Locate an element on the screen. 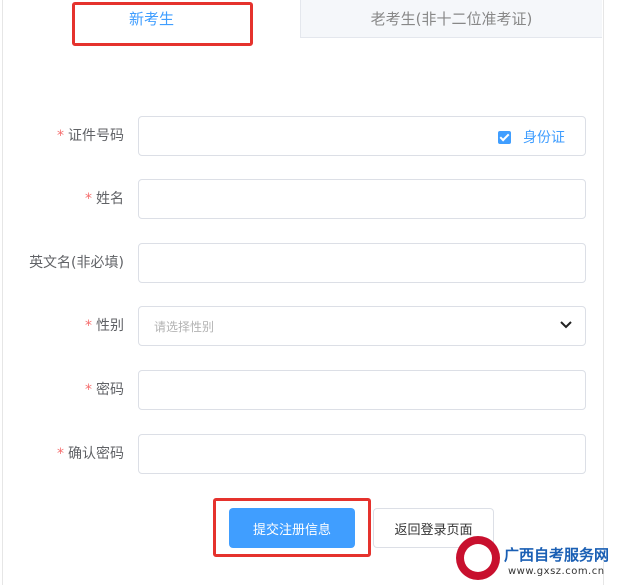  id-number-label: * 证件号码 is located at coordinates (90, 136).